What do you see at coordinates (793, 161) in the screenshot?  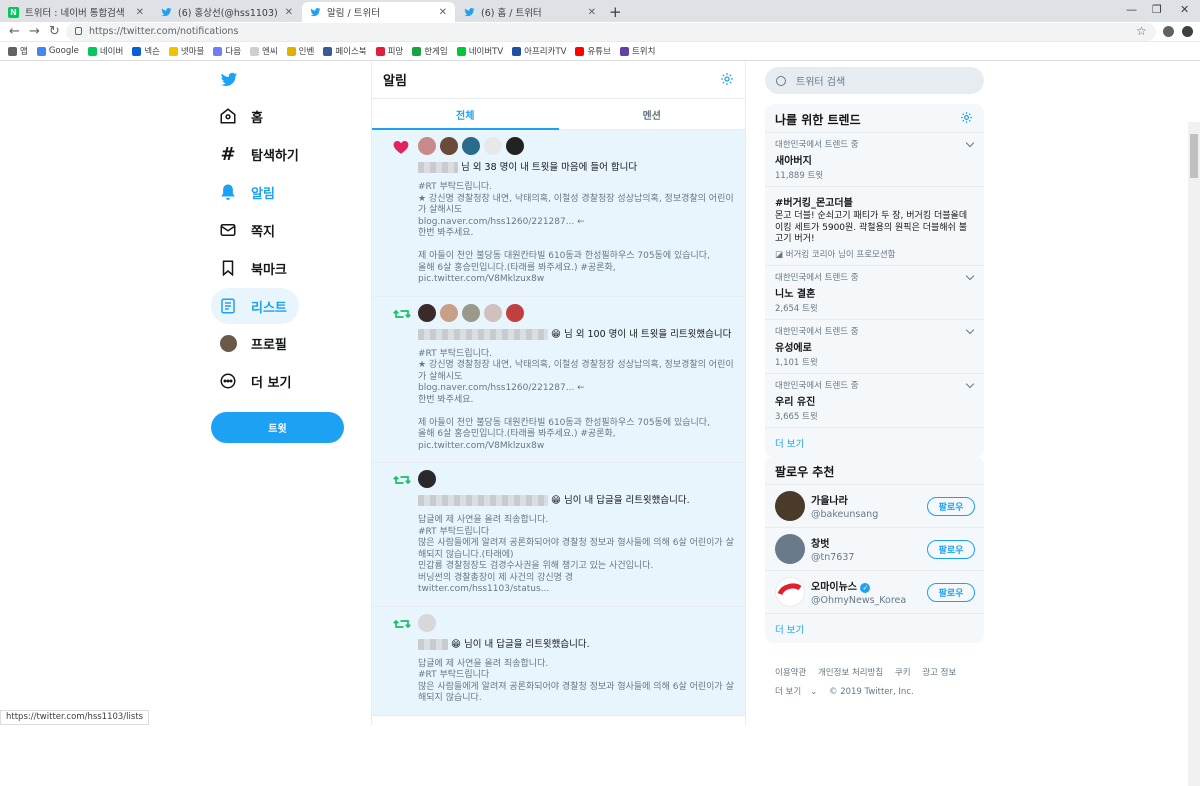 I see `trend-name: 새아버지` at bounding box center [793, 161].